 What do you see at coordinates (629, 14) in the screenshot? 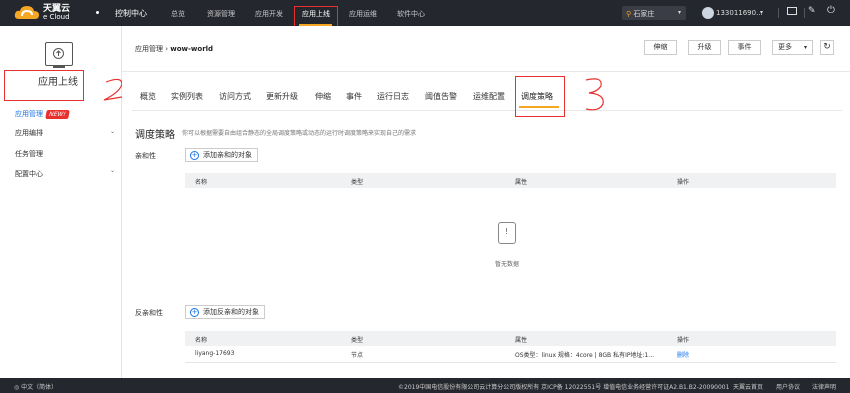
I see `location-pin-icon: ⚲` at bounding box center [629, 14].